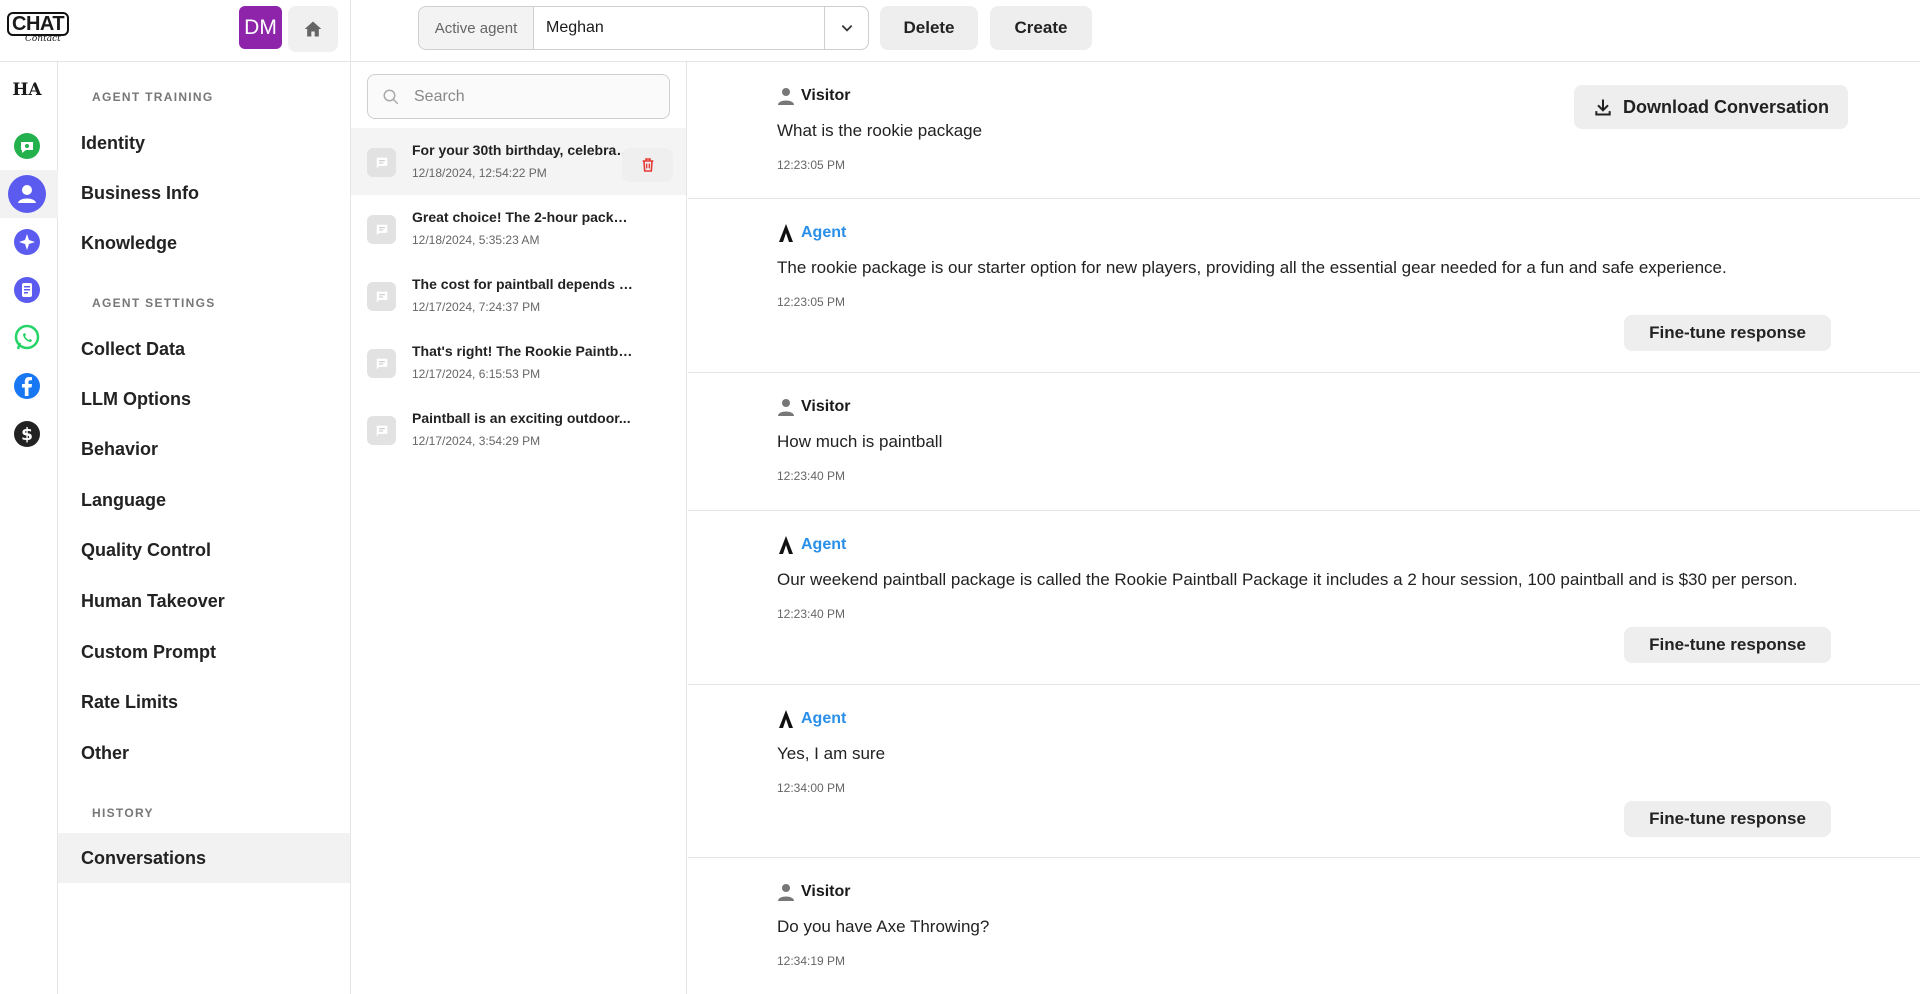 This screenshot has width=1920, height=994. I want to click on rail-agent-button, so click(27, 194).